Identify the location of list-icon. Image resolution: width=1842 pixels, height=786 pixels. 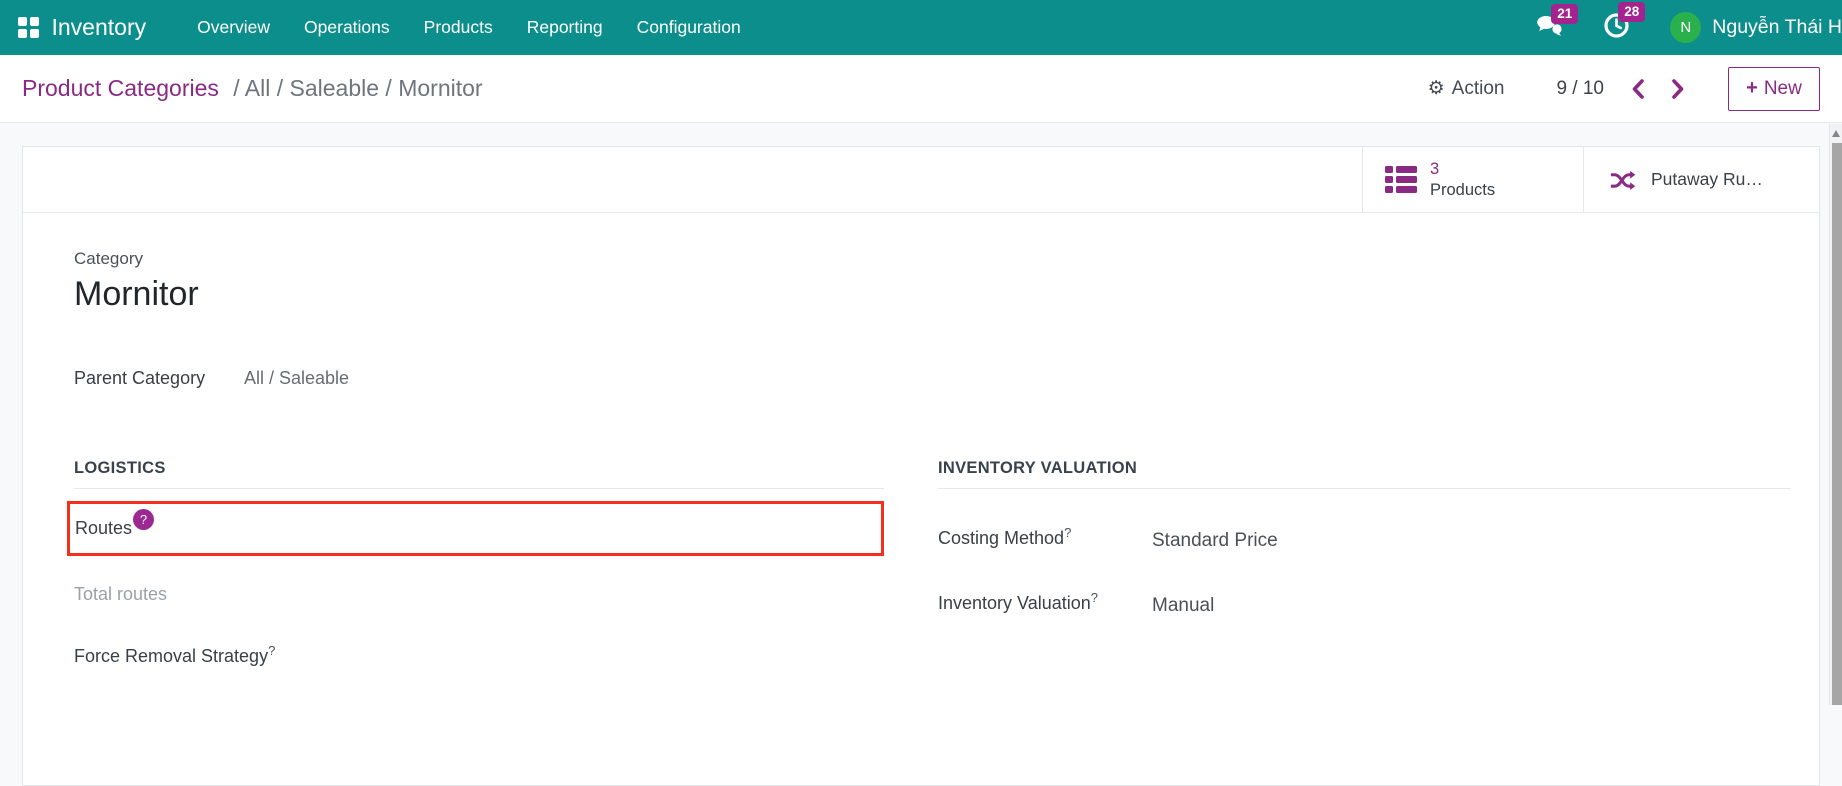
(1401, 179).